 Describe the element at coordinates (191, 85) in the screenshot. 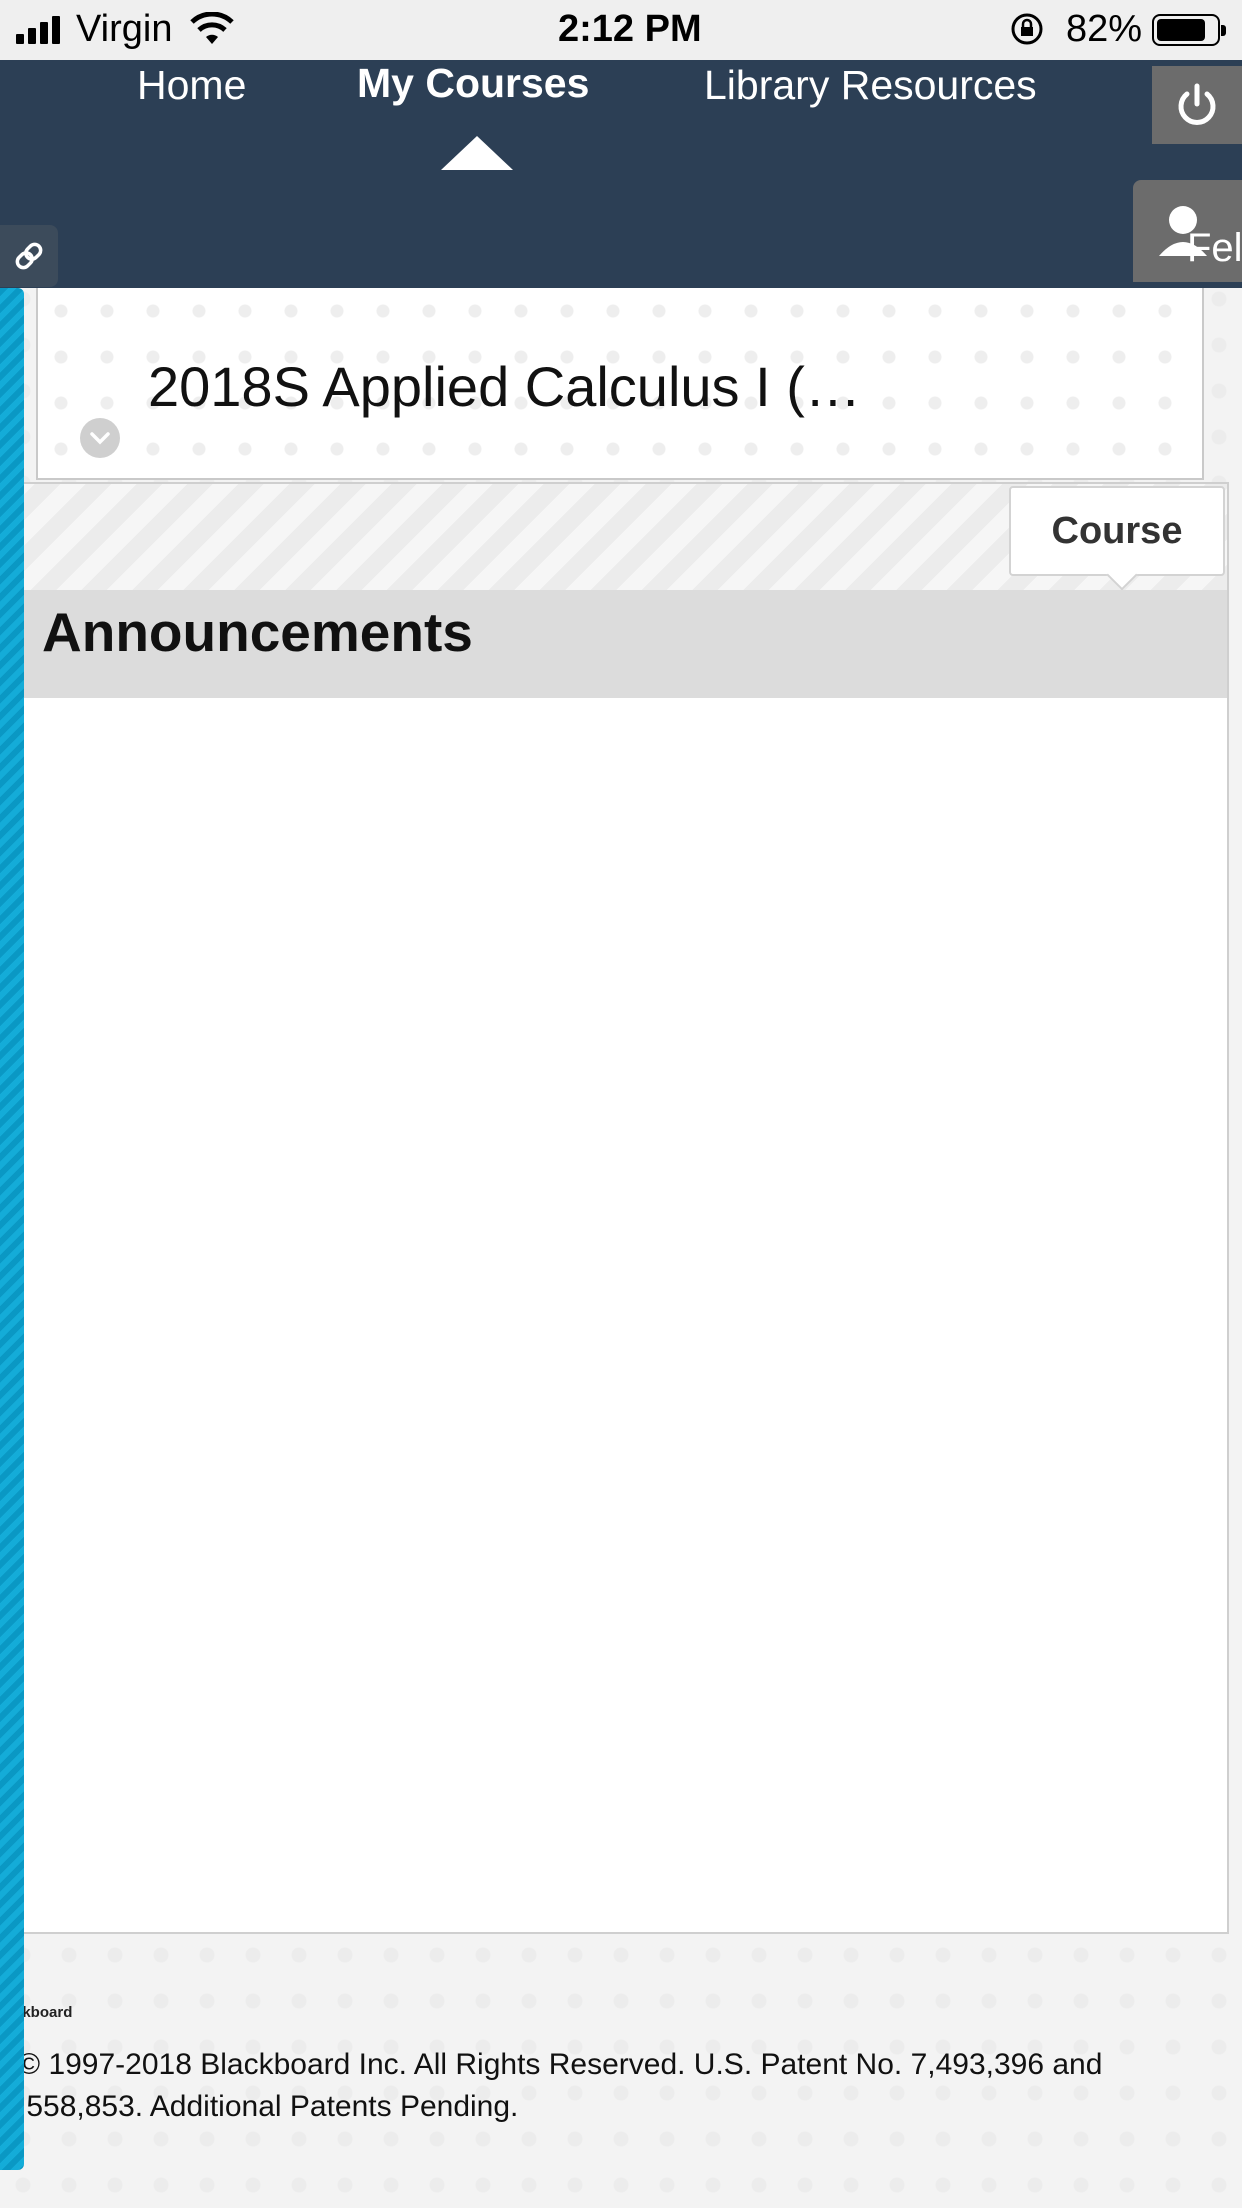

I see `tab-home: Home` at that location.